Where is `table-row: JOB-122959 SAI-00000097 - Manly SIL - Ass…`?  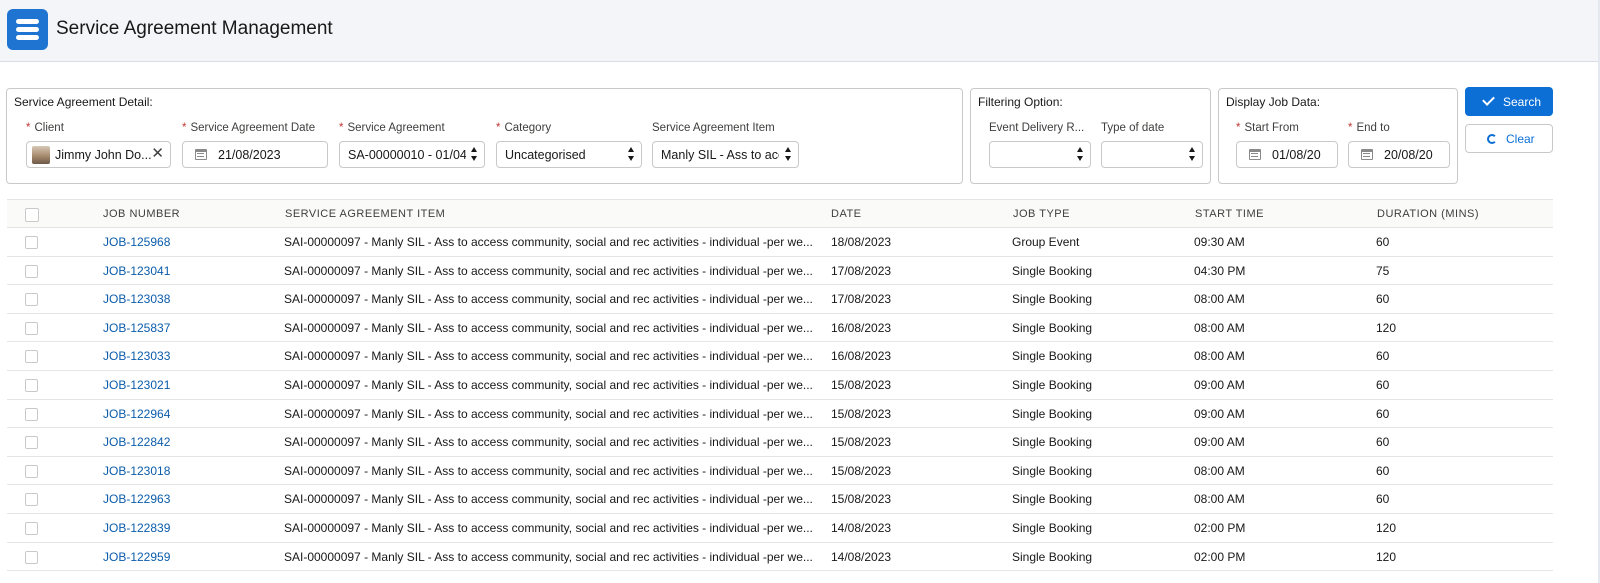 table-row: JOB-122959 SAI-00000097 - Manly SIL - Ass… is located at coordinates (780, 557).